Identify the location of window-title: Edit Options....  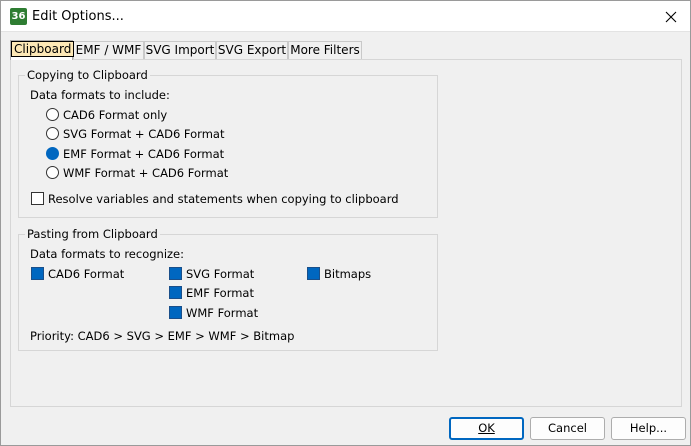
(78, 16).